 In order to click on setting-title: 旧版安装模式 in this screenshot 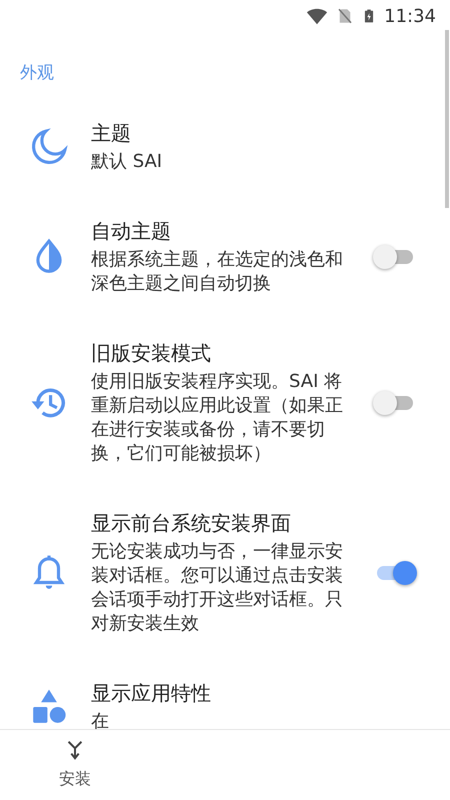, I will do `click(151, 353)`.